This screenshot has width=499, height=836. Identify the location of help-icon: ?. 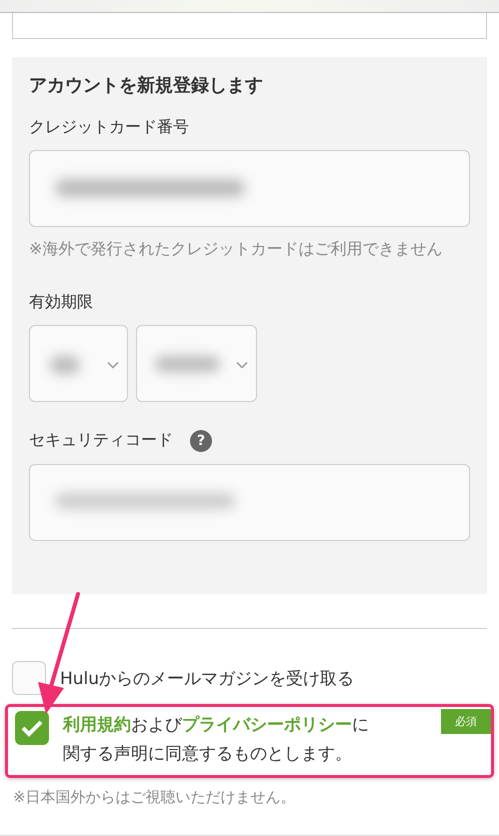
(201, 441).